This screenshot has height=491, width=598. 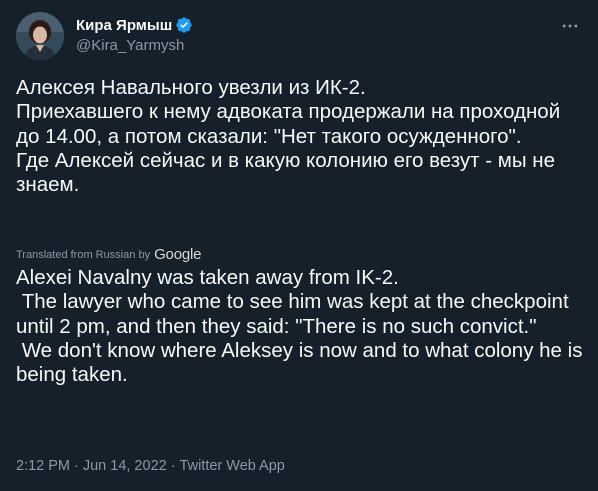 What do you see at coordinates (125, 466) in the screenshot?
I see `tweet-date: Jun 14, 2022` at bounding box center [125, 466].